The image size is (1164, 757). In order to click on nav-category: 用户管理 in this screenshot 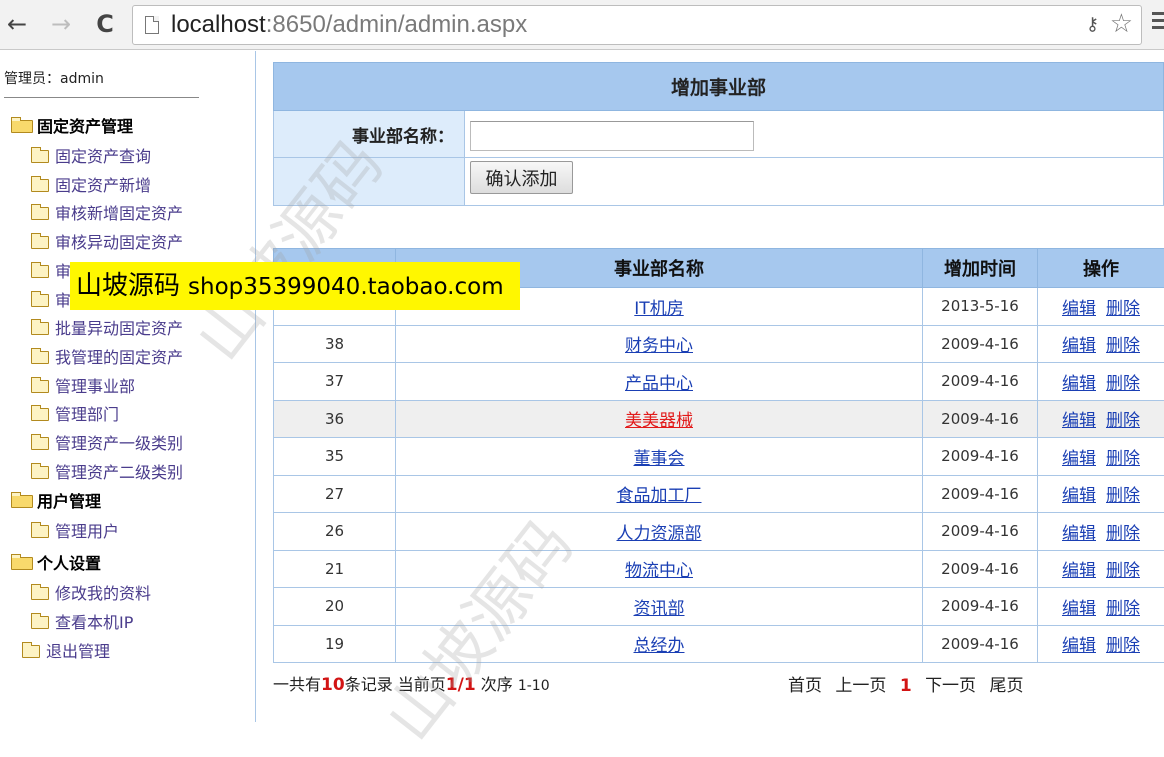, I will do `click(56, 502)`.